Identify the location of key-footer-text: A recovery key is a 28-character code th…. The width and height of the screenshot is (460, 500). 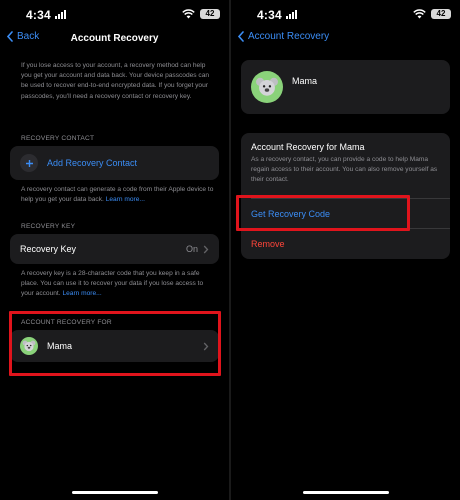
(112, 284).